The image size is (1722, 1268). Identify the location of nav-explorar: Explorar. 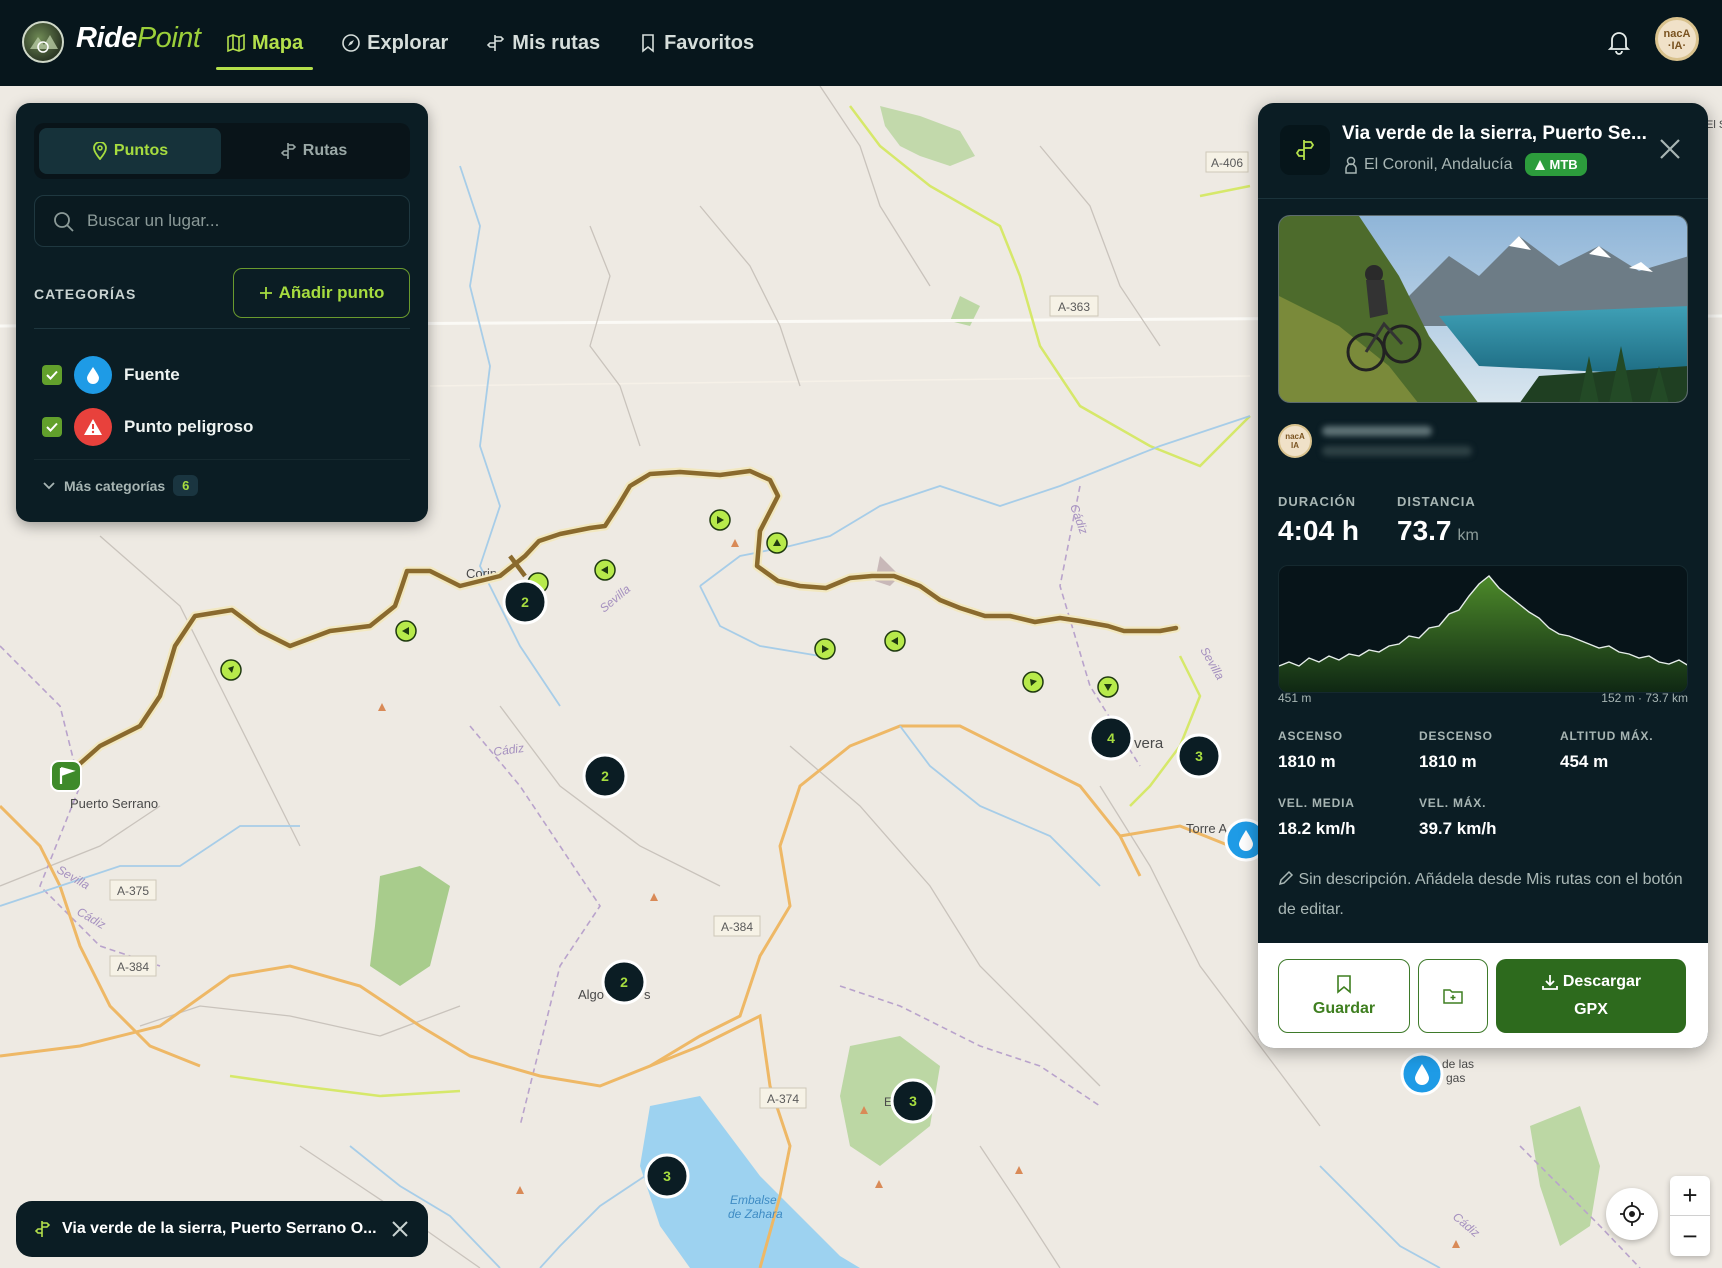
(394, 43).